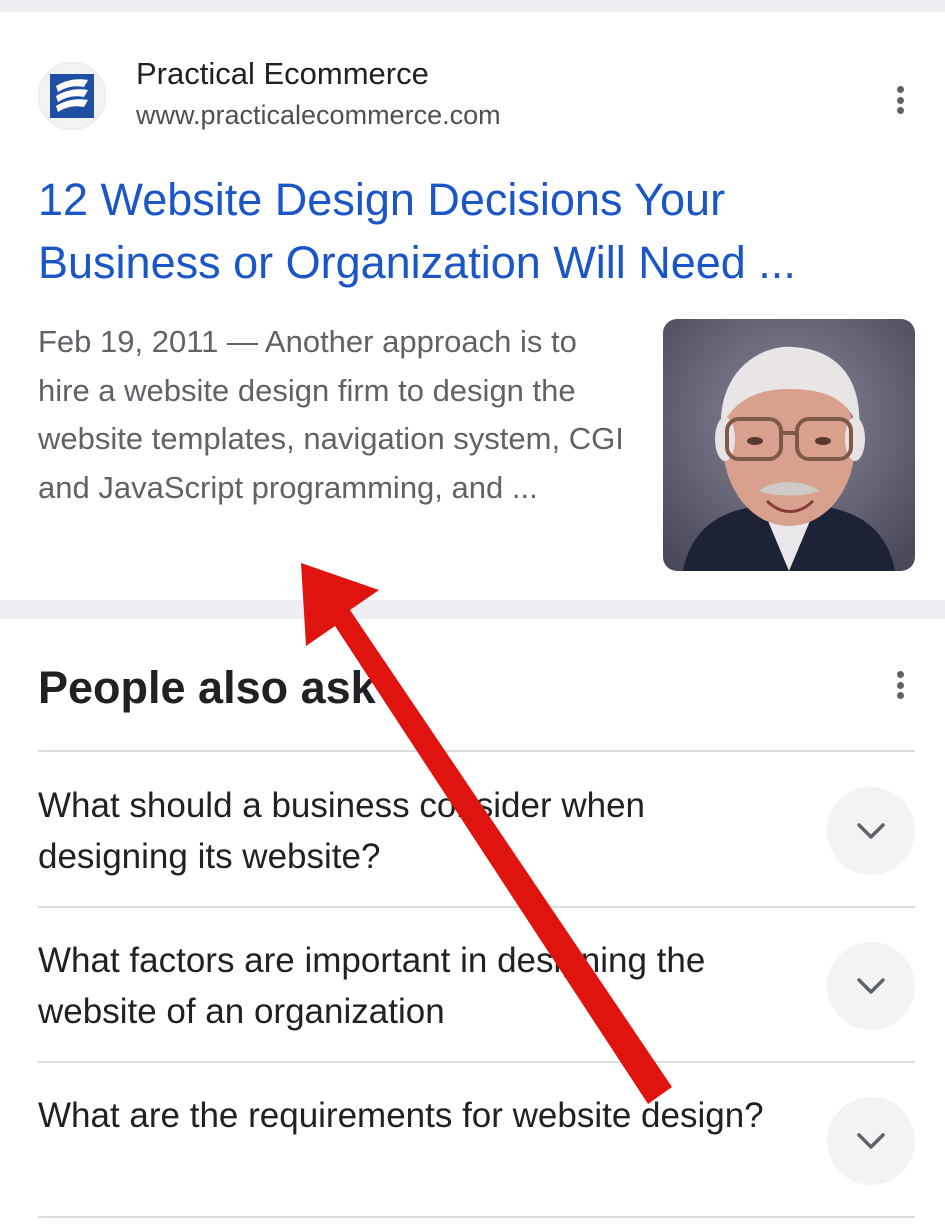  I want to click on section-separator, so click(472, 609).